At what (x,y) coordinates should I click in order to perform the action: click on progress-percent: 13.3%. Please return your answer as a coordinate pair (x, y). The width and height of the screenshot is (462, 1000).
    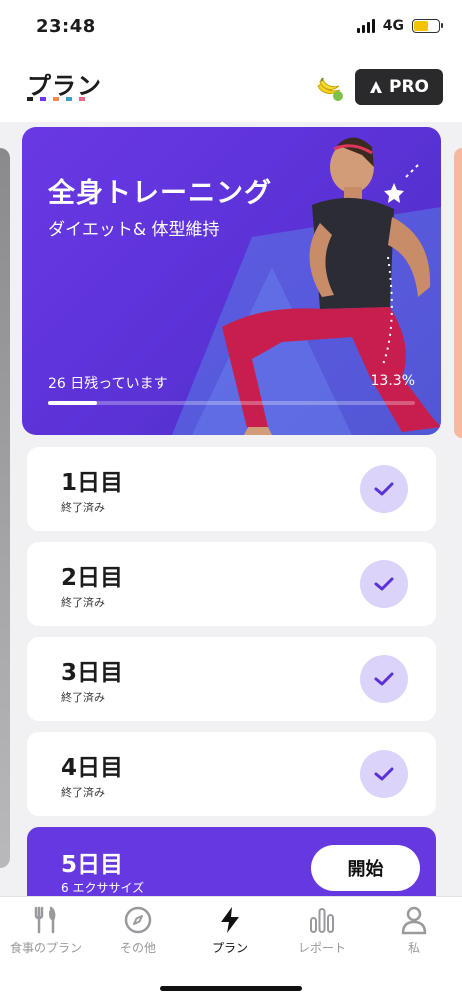
    Looking at the image, I should click on (392, 381).